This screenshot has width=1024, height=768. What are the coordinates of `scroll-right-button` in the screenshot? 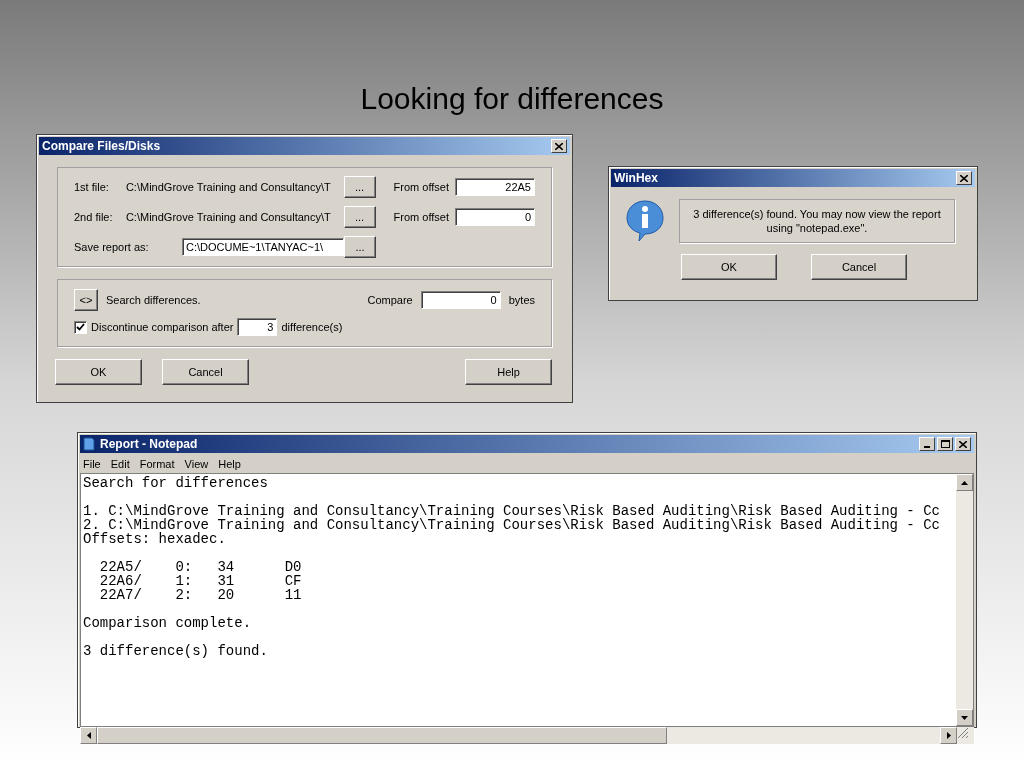 It's located at (948, 735).